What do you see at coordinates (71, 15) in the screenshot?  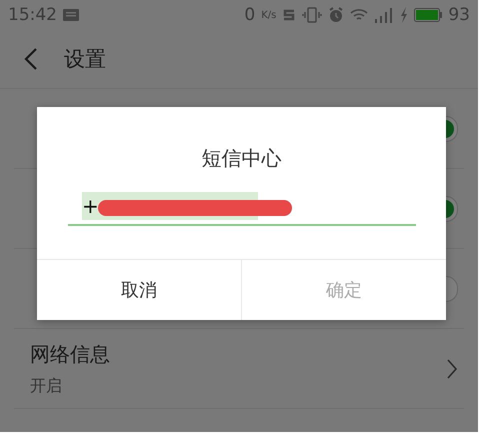 I see `keyboard-icon` at bounding box center [71, 15].